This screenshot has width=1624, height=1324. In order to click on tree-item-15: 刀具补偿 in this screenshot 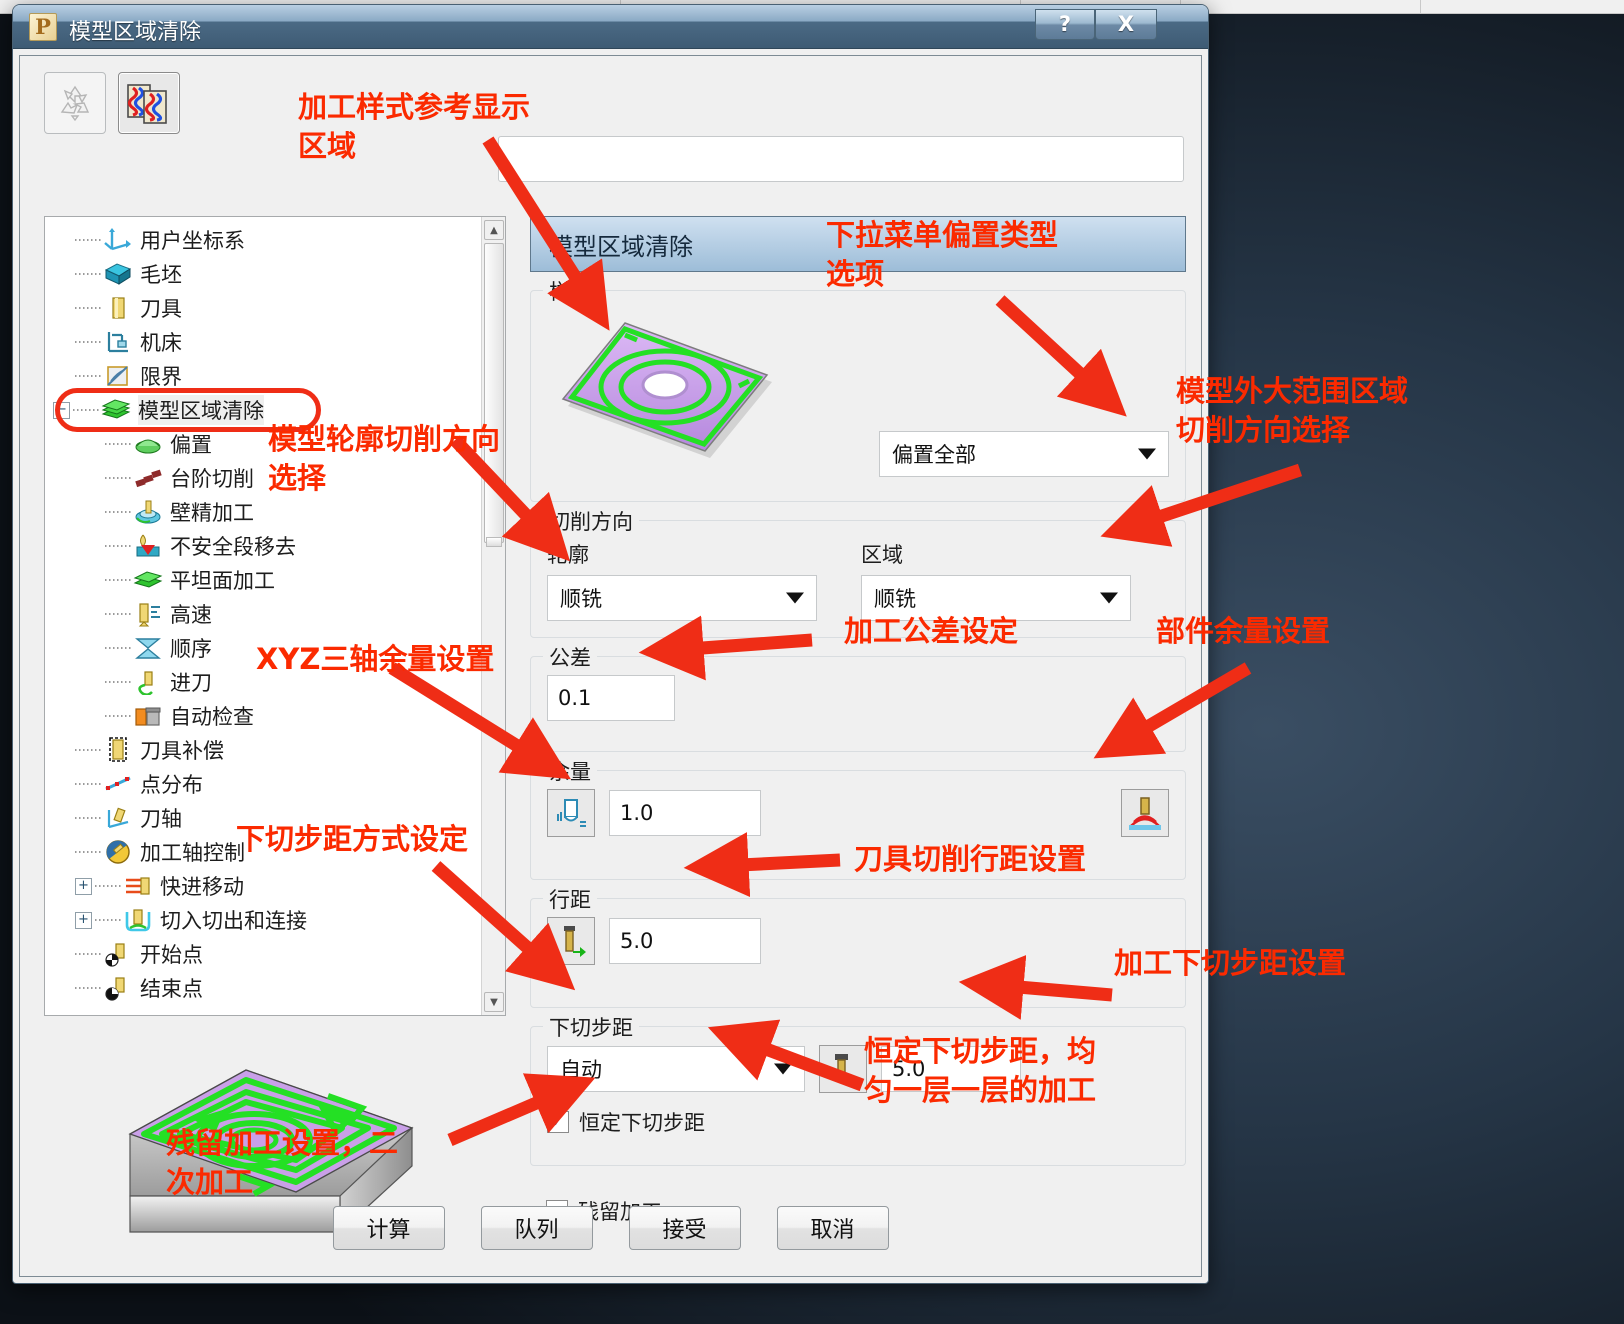, I will do `click(263, 750)`.